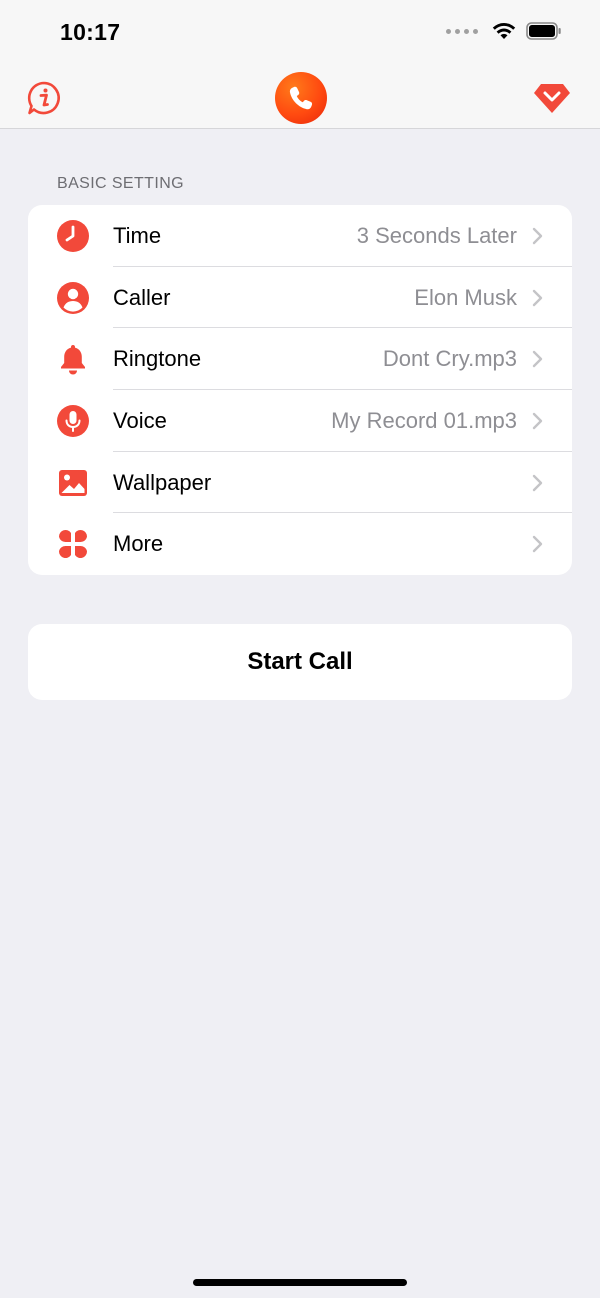 The image size is (600, 1298). I want to click on settings-row-value: My Record 01.mp3, so click(424, 420).